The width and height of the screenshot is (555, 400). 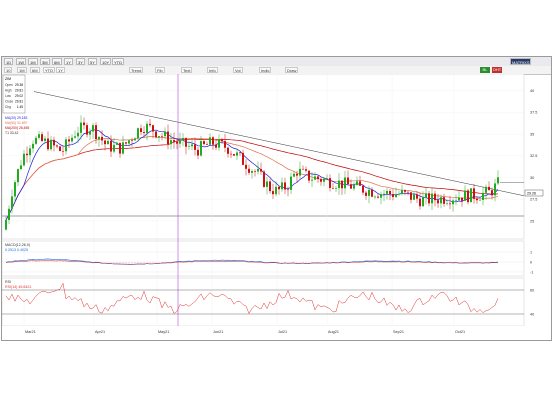 I want to click on toolbar-fib-button: Fib, so click(x=160, y=70).